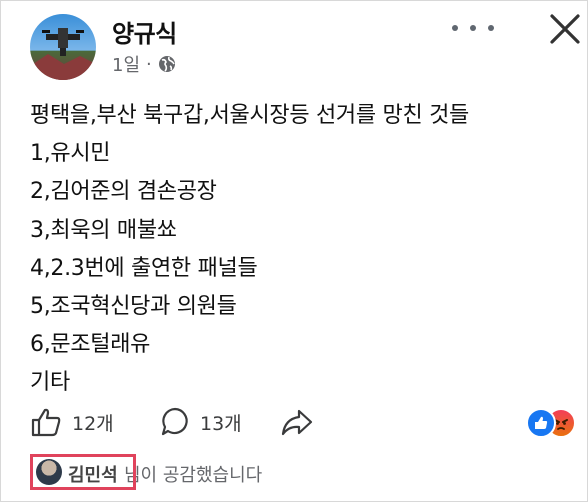 This screenshot has width=588, height=502. I want to click on action-bar: 12개 13개, so click(305, 422).